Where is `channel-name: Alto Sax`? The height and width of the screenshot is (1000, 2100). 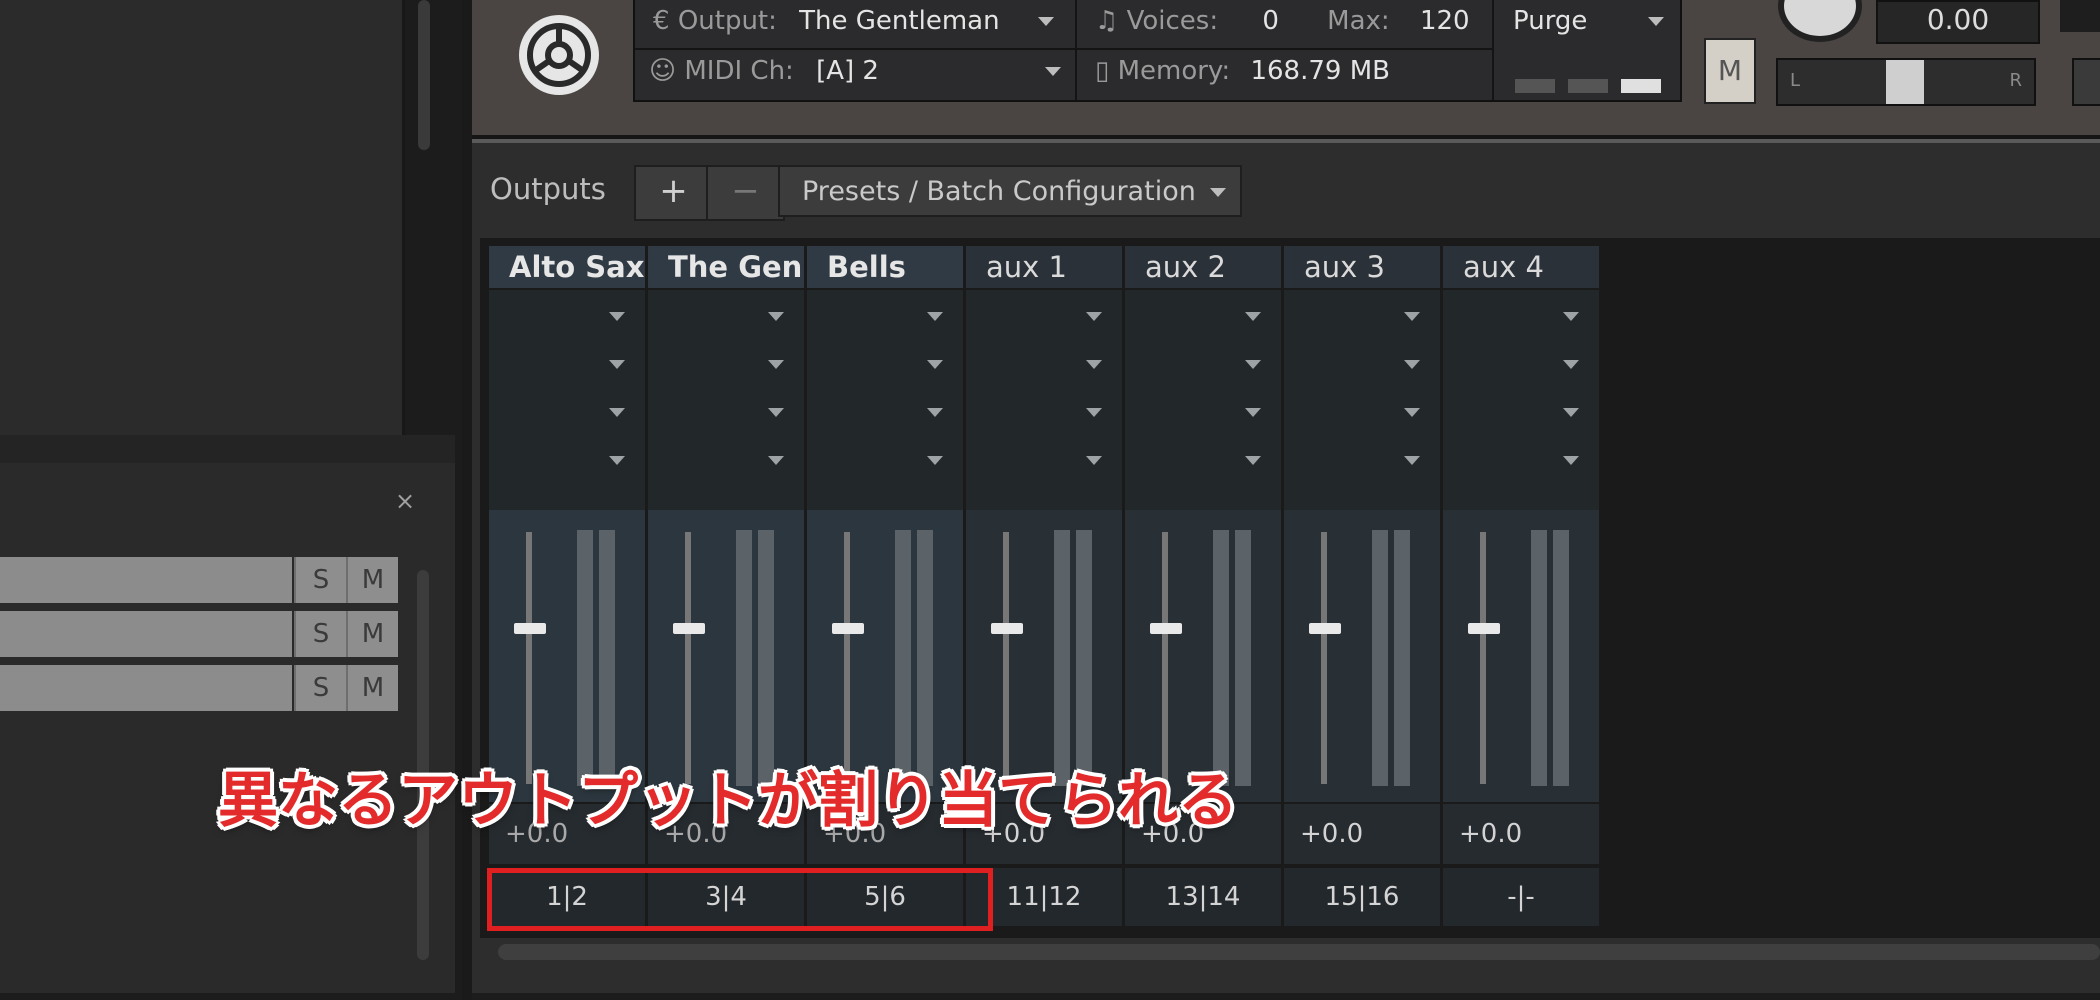
channel-name: Alto Sax is located at coordinates (567, 267).